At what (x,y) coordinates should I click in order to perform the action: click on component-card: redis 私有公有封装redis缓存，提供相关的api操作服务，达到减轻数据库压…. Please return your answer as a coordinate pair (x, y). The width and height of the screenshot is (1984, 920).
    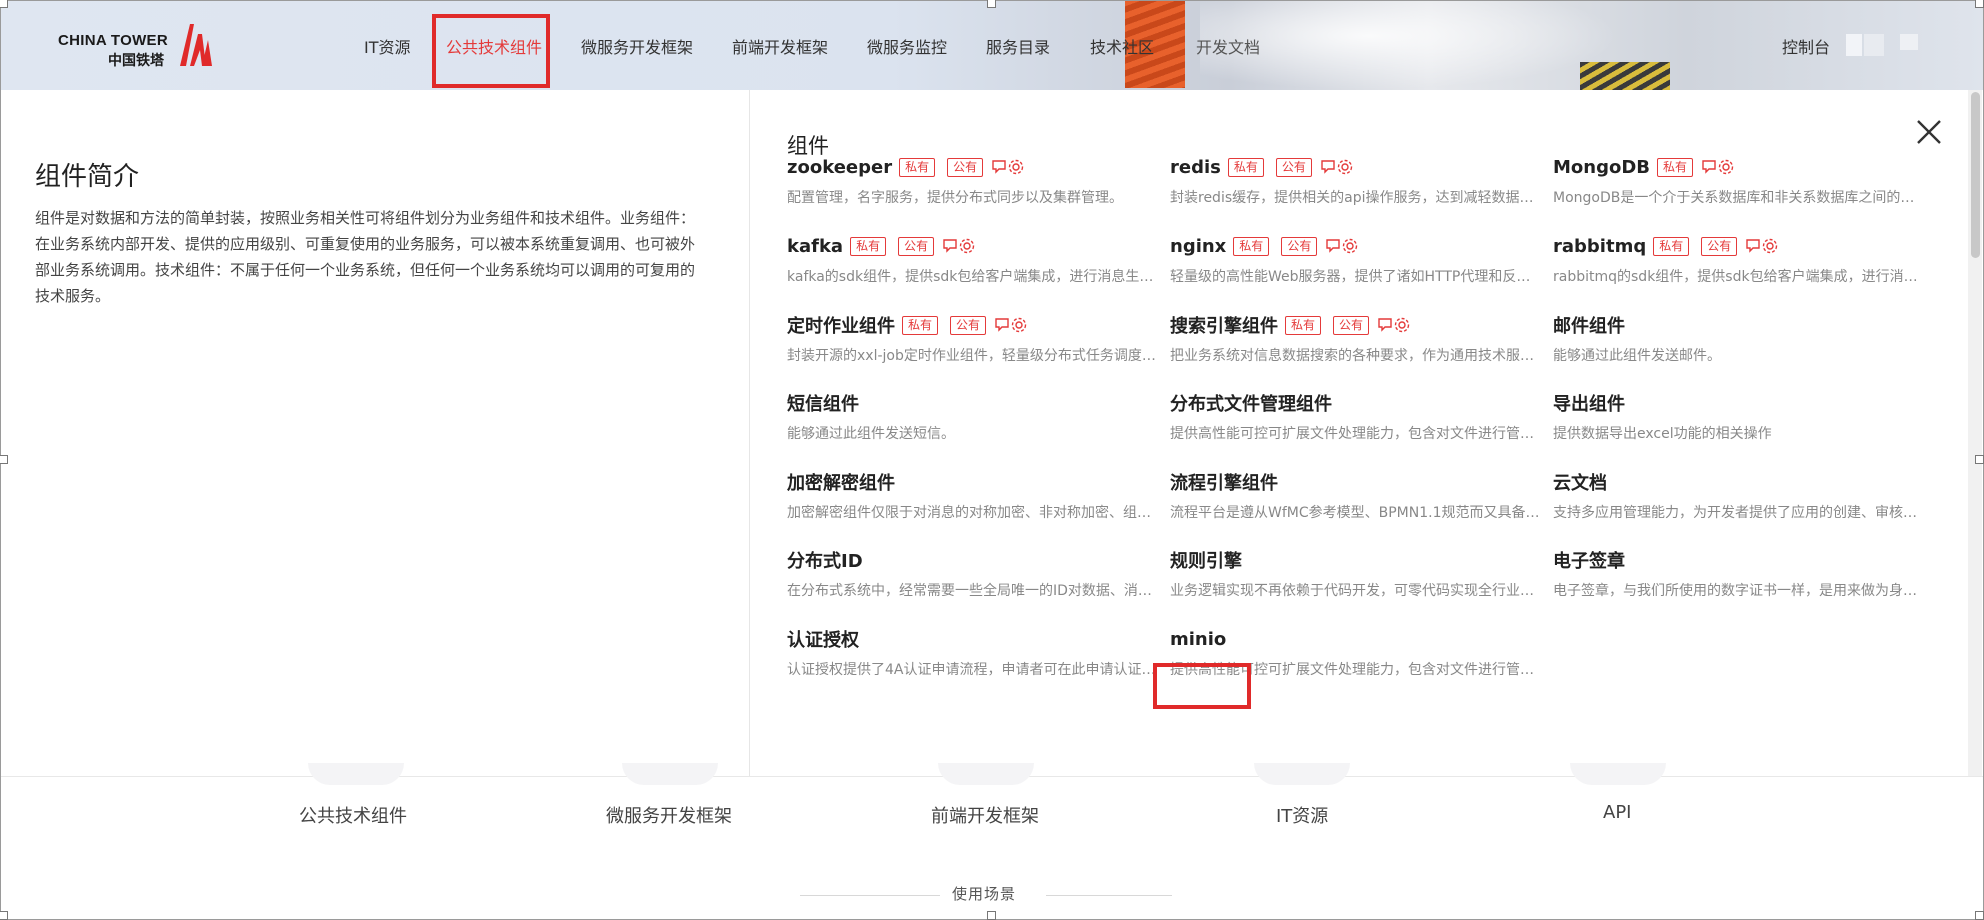
    Looking at the image, I should click on (1355, 180).